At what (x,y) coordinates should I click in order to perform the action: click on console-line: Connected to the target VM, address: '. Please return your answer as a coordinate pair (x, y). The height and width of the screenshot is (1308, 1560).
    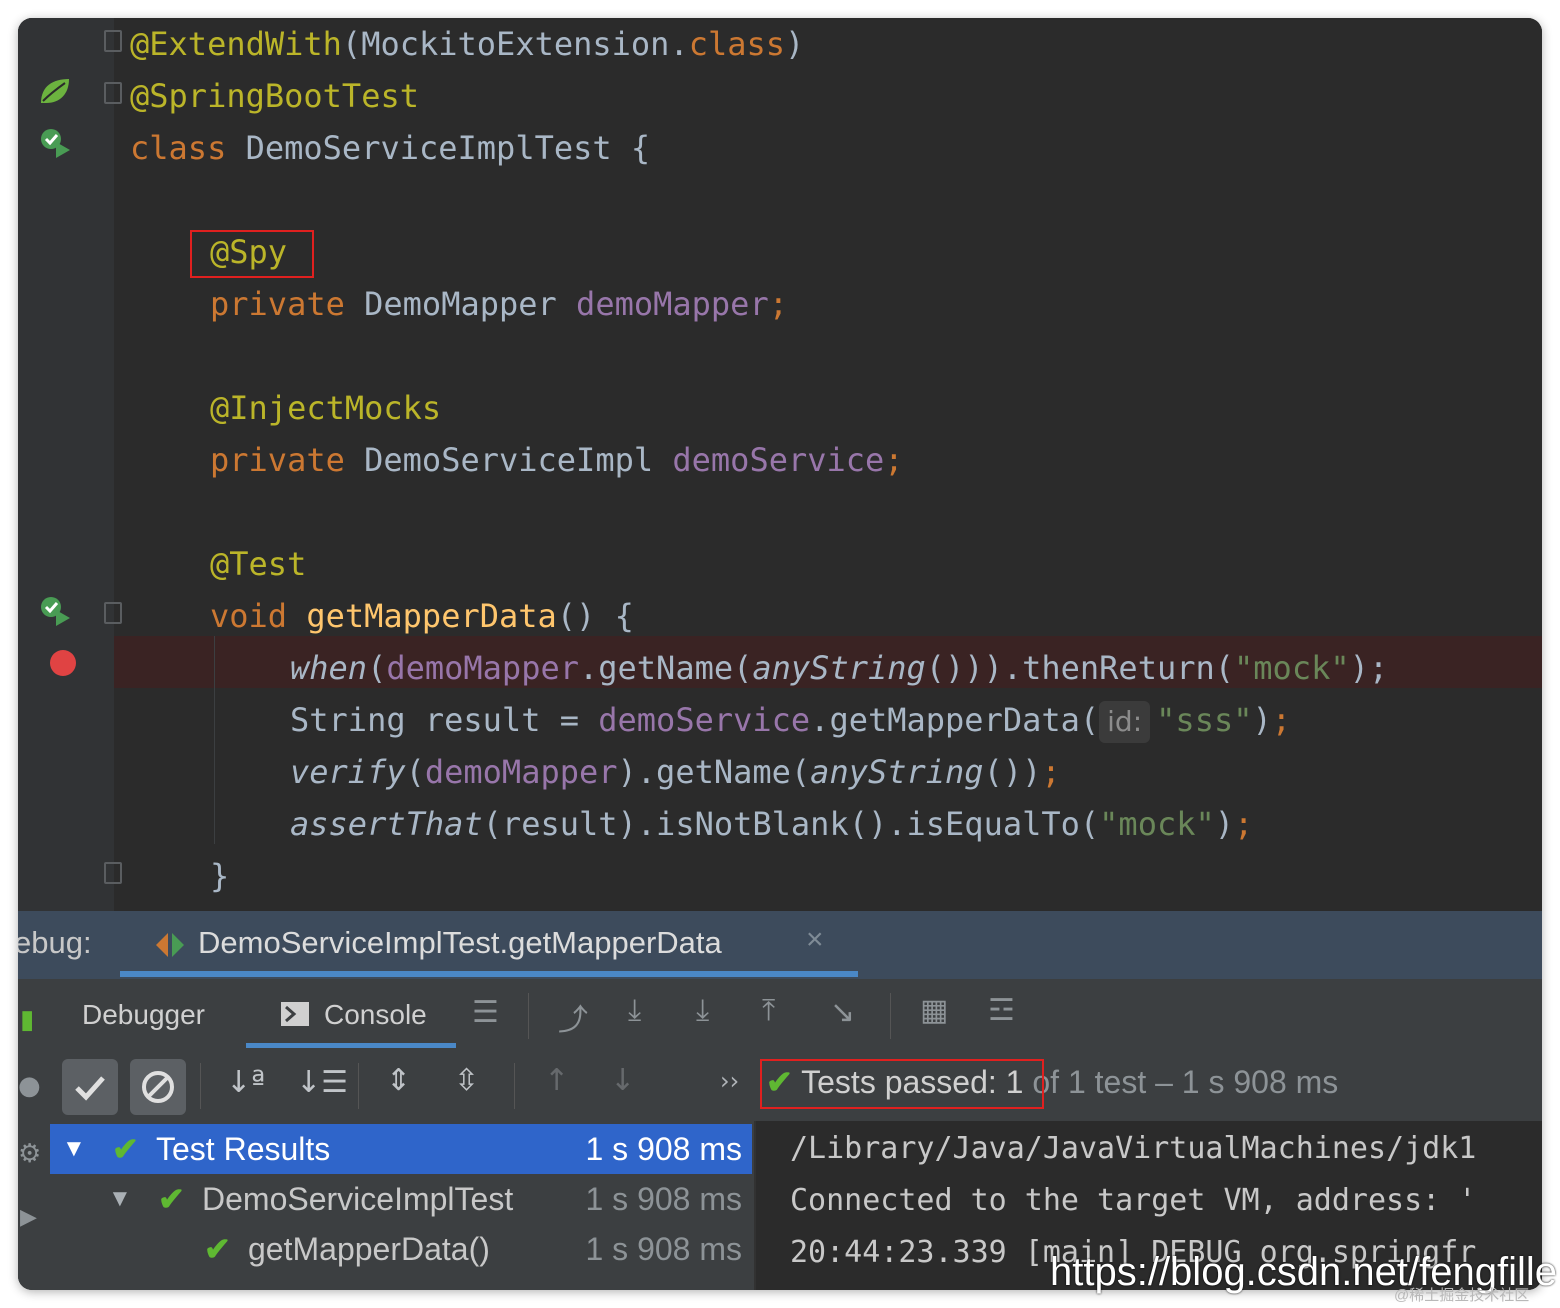
    Looking at the image, I should click on (1133, 1200).